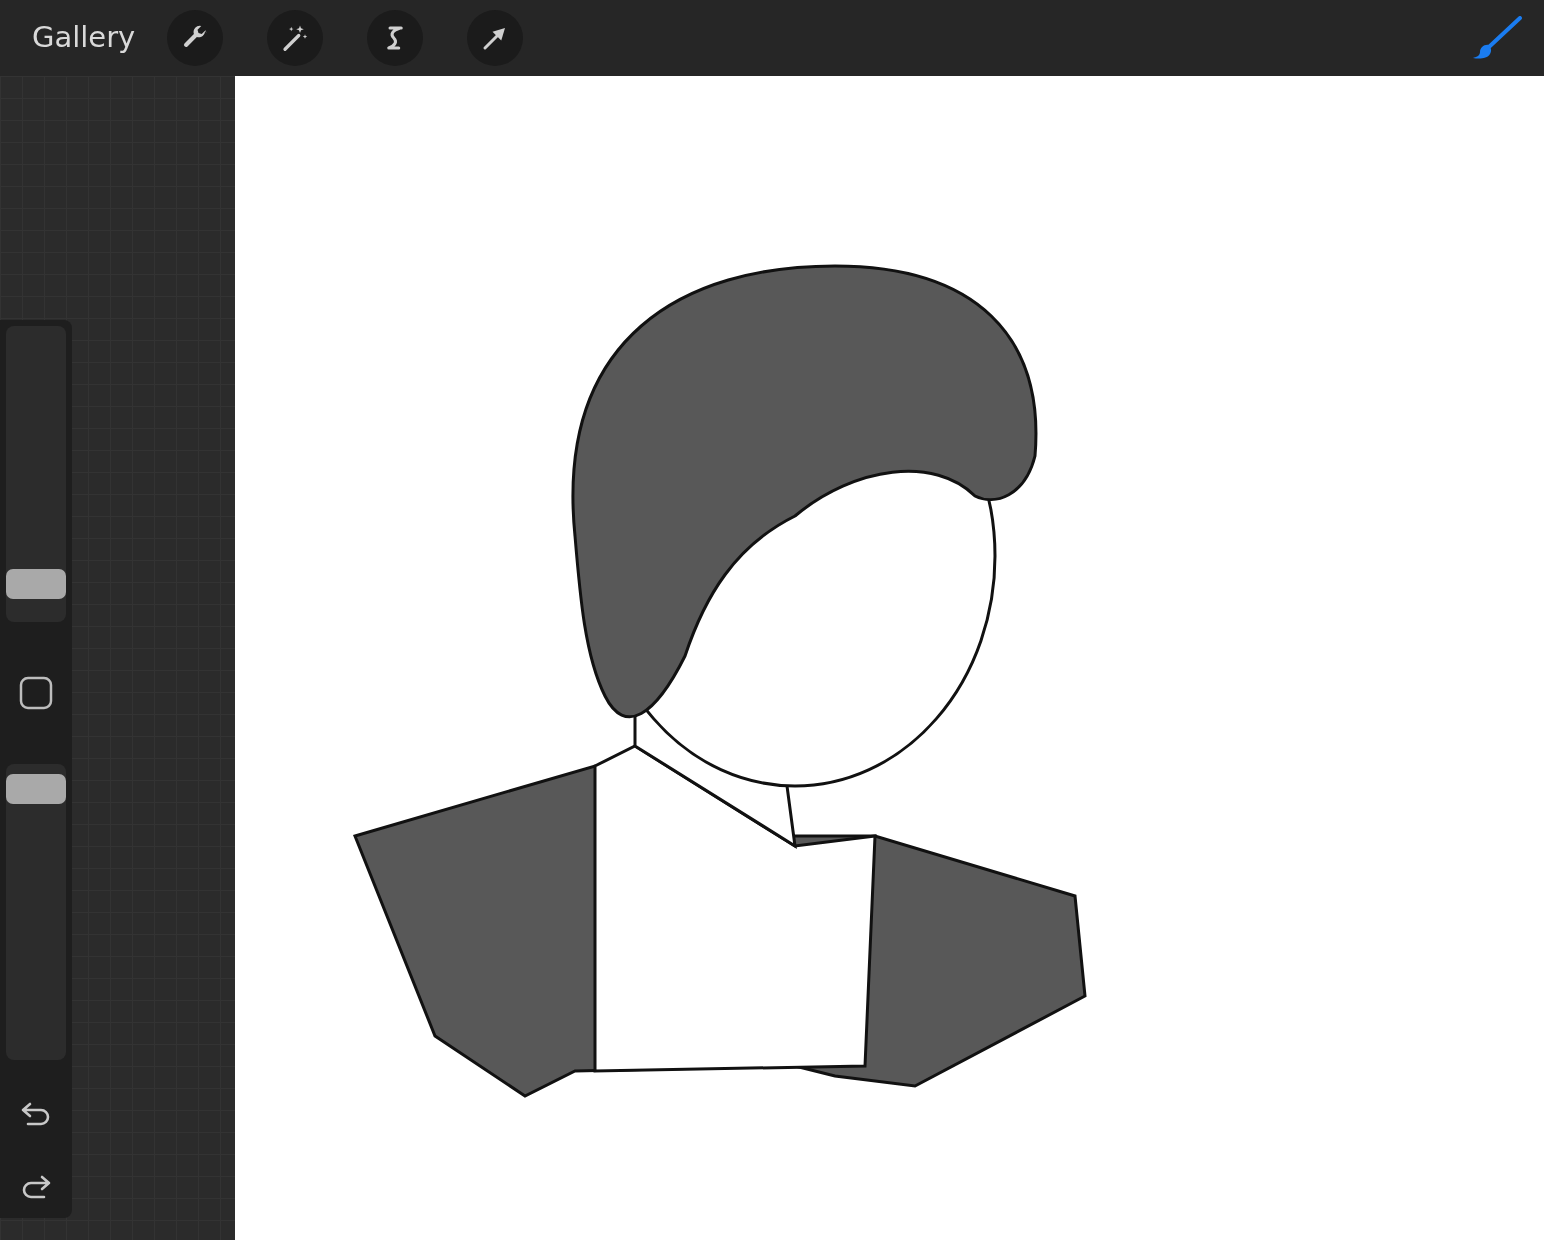  Describe the element at coordinates (36, 474) in the screenshot. I see `brush-size-slider` at that location.